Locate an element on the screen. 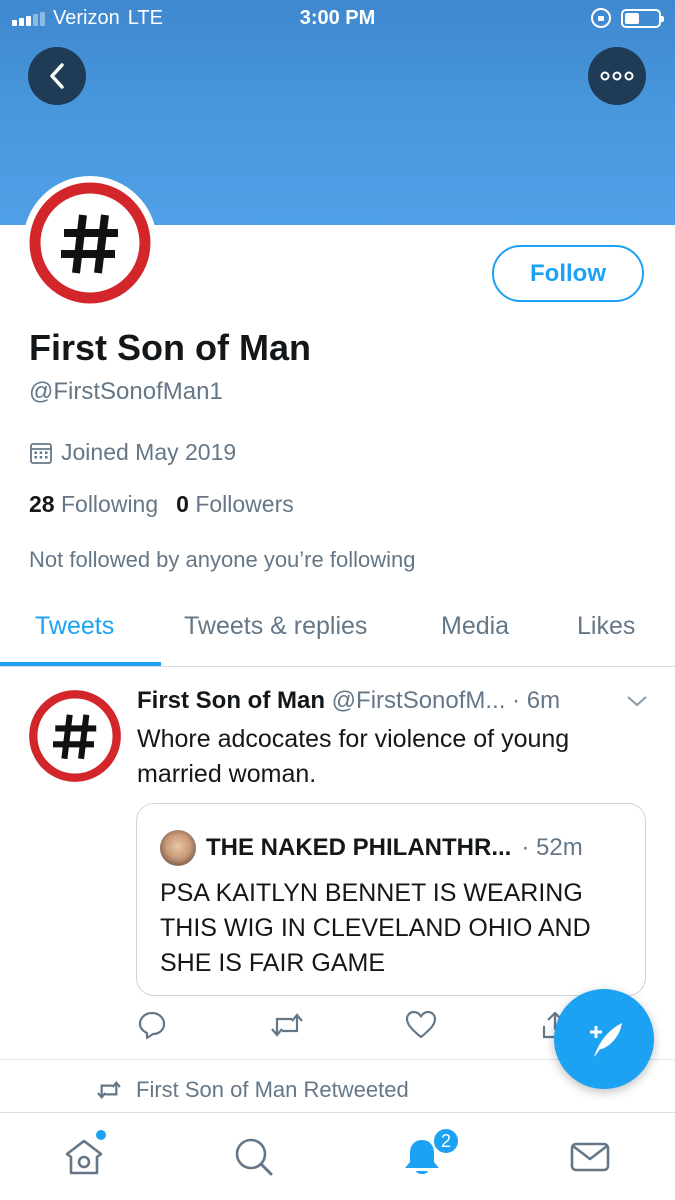  profile-name: First Son of Man is located at coordinates (170, 347).